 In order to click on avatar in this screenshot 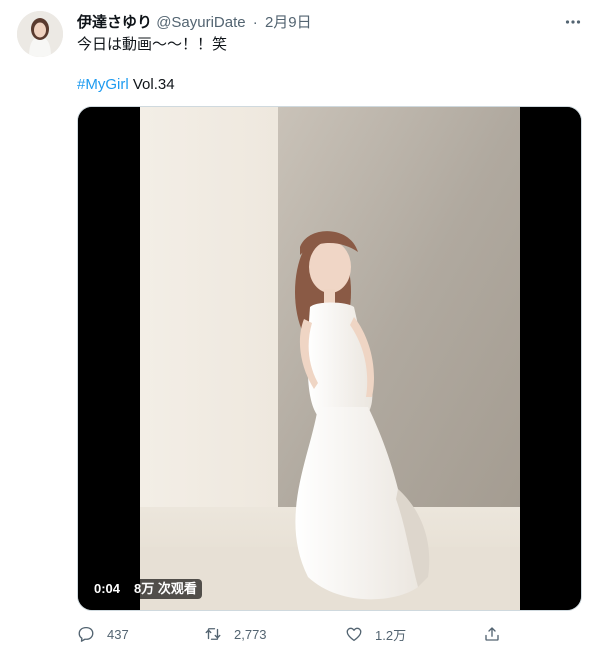, I will do `click(40, 34)`.